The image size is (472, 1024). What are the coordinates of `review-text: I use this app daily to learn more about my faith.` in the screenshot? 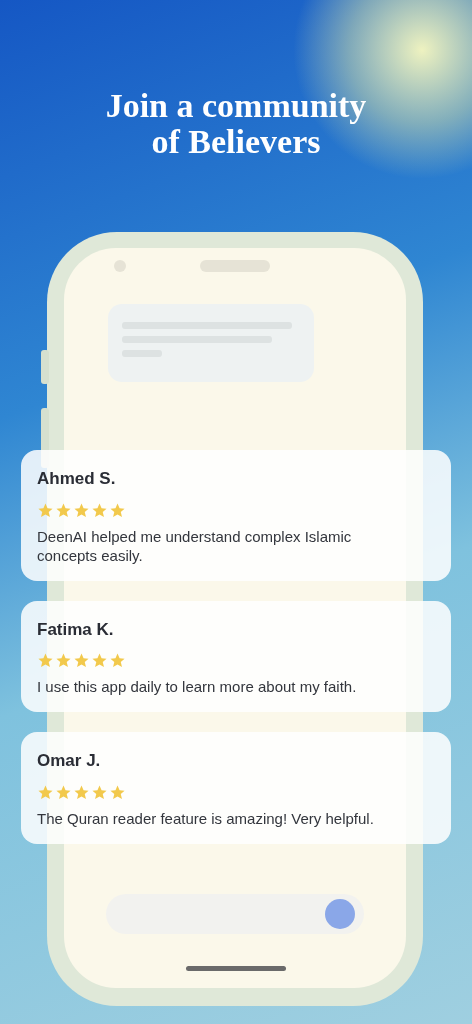 It's located at (197, 686).